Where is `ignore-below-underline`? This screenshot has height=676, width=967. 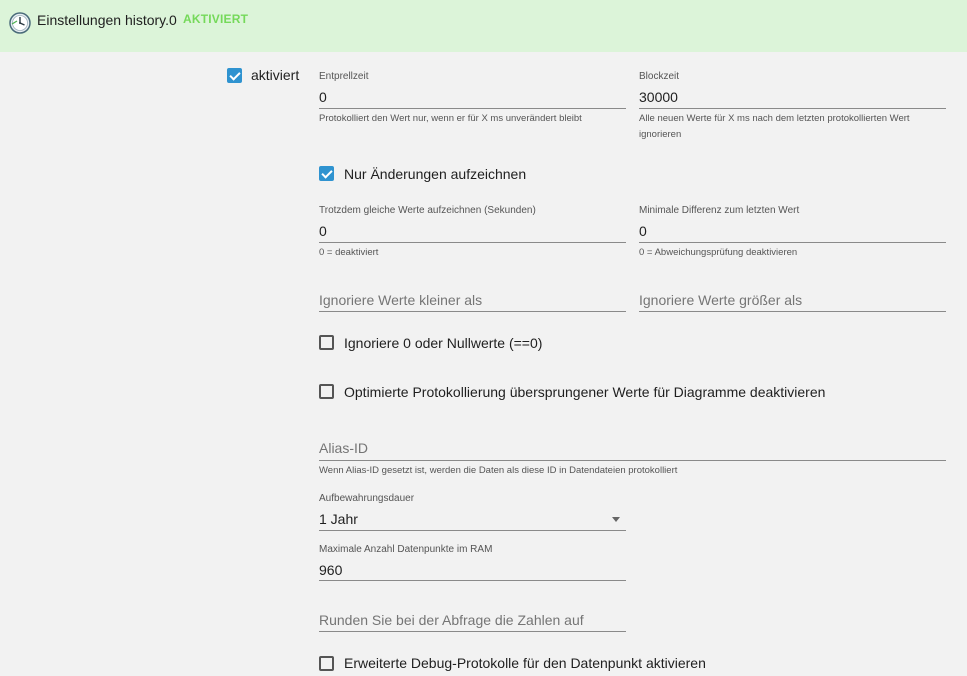
ignore-below-underline is located at coordinates (472, 311).